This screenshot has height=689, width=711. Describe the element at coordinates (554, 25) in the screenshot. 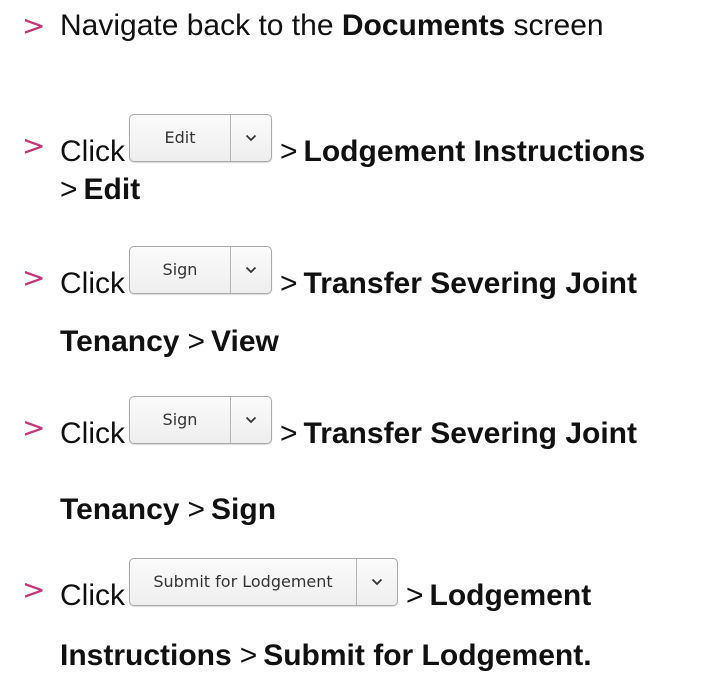

I see `step-text: screen` at that location.